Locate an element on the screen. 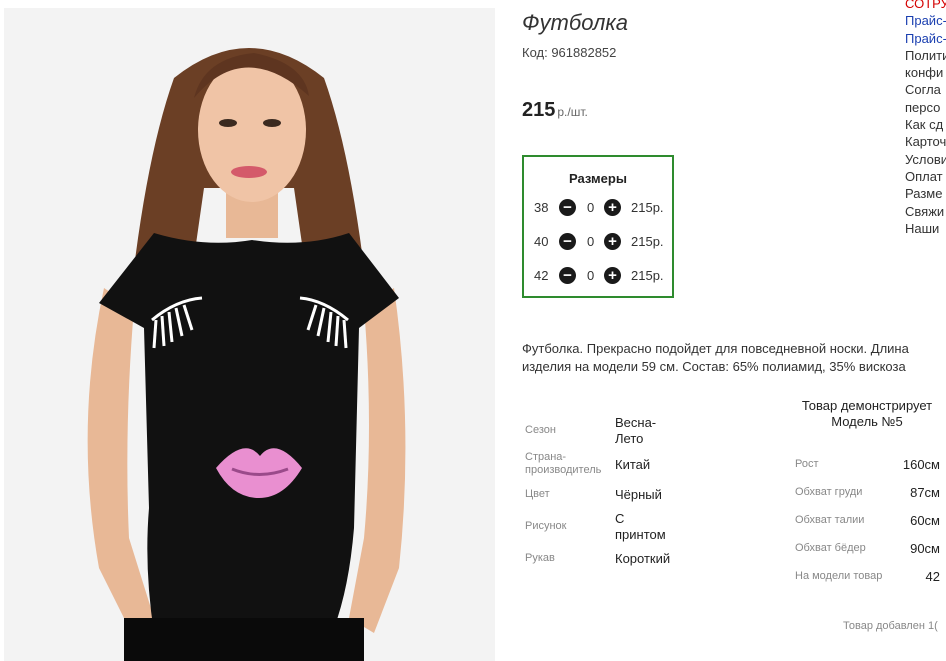 The width and height of the screenshot is (946, 661). attr-value: Китай is located at coordinates (633, 464).